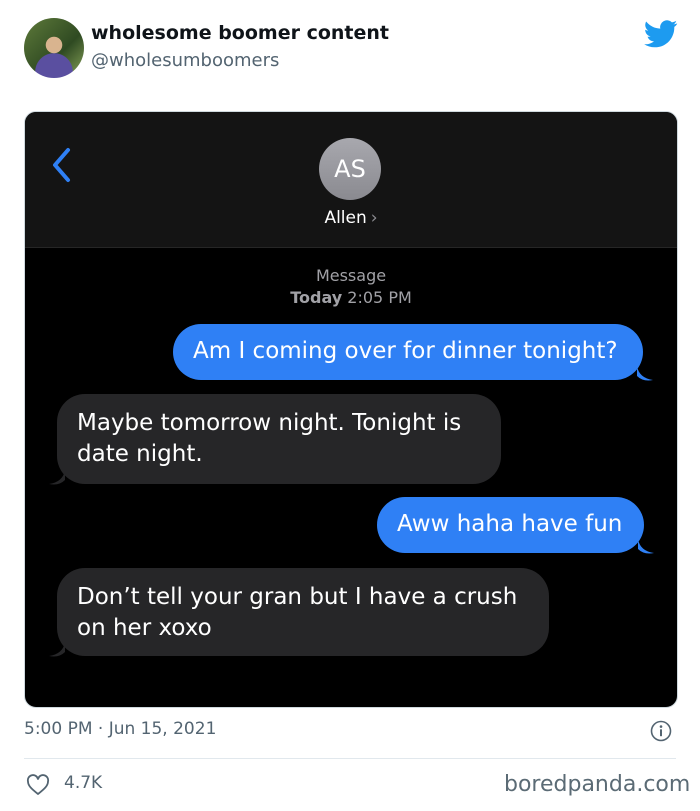  What do you see at coordinates (510, 525) in the screenshot?
I see `sent-message-bubble: Aww haha have fun` at bounding box center [510, 525].